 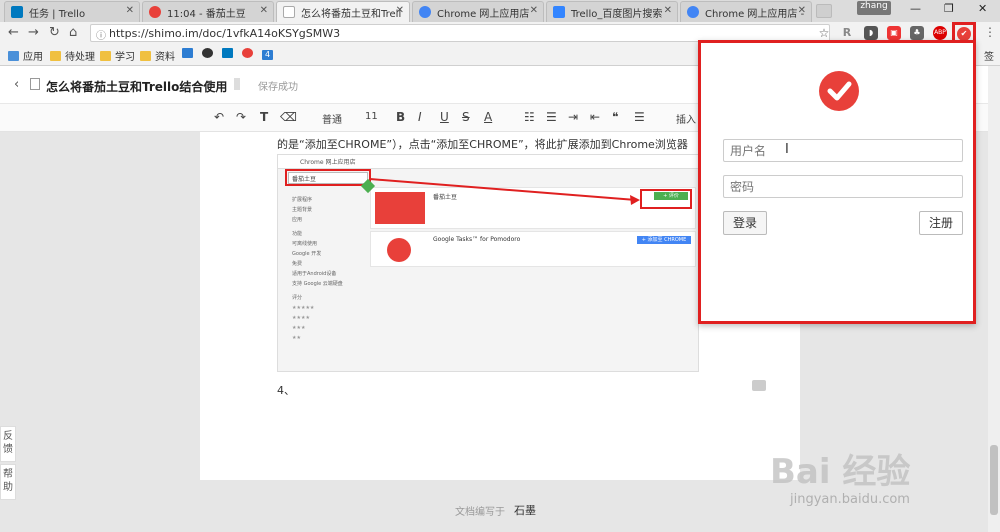 I want to click on close-window-button: ✕, so click(x=982, y=8).